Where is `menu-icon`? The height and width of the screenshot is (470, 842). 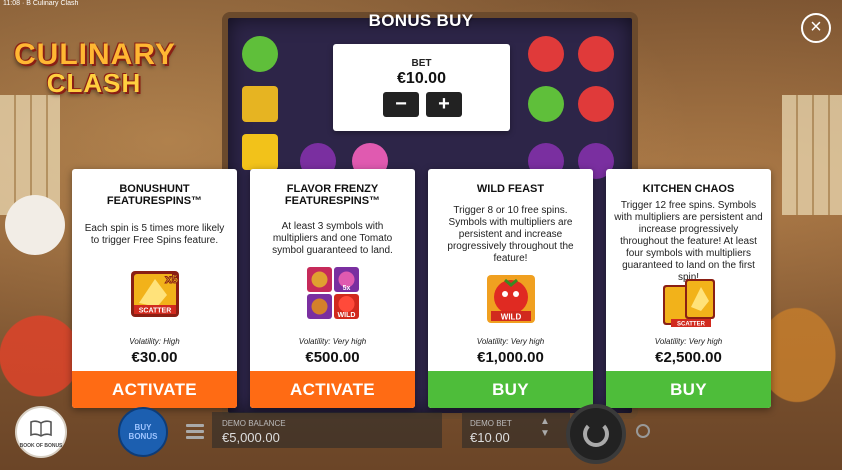 menu-icon is located at coordinates (195, 433).